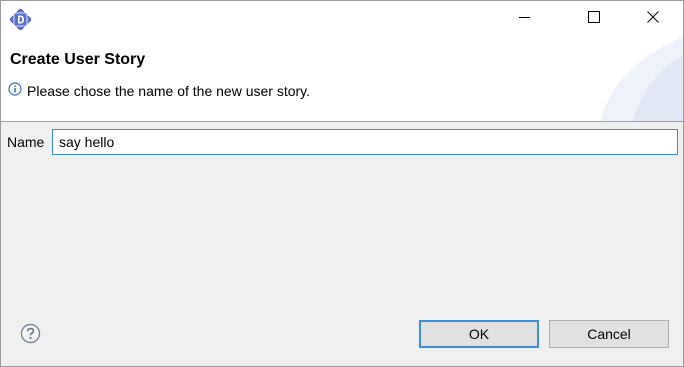 The width and height of the screenshot is (684, 367). I want to click on close-icon, so click(653, 19).